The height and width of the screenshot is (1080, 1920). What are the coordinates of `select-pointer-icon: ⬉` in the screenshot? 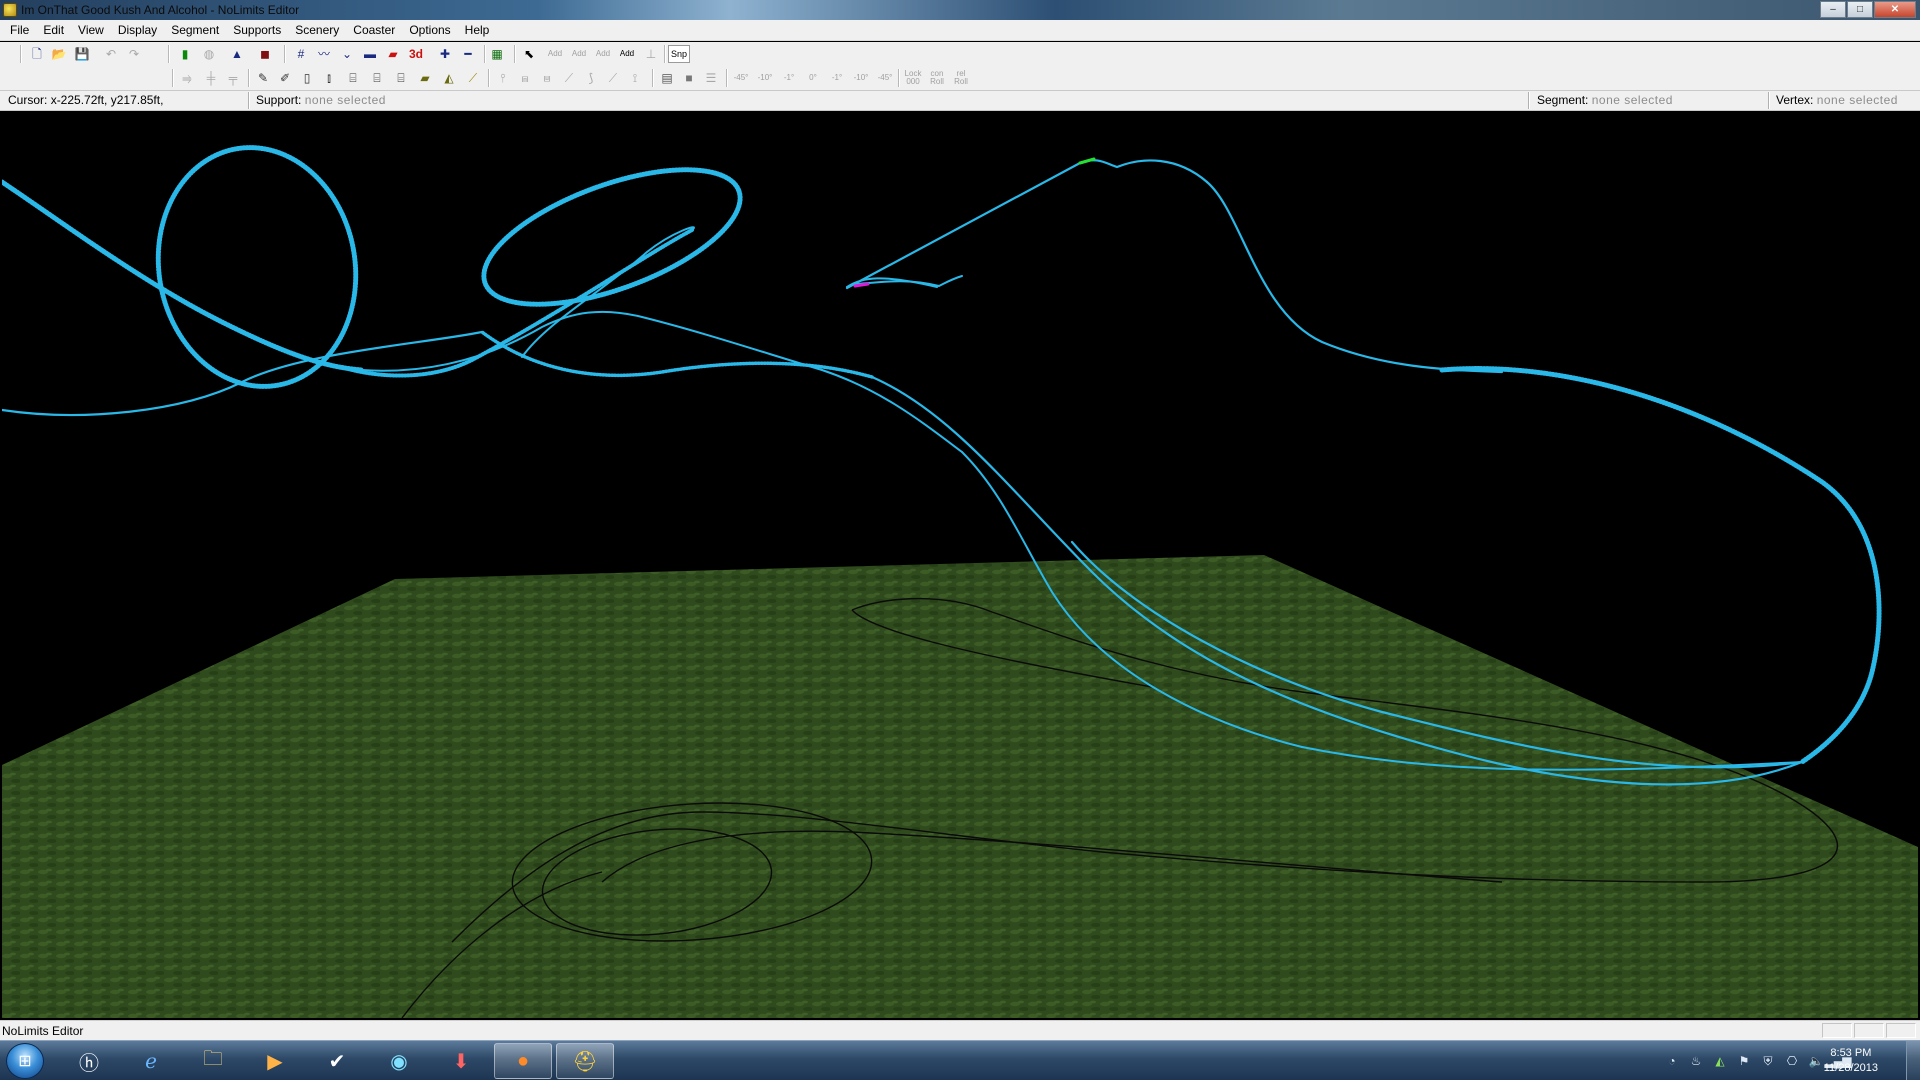 It's located at (529, 54).